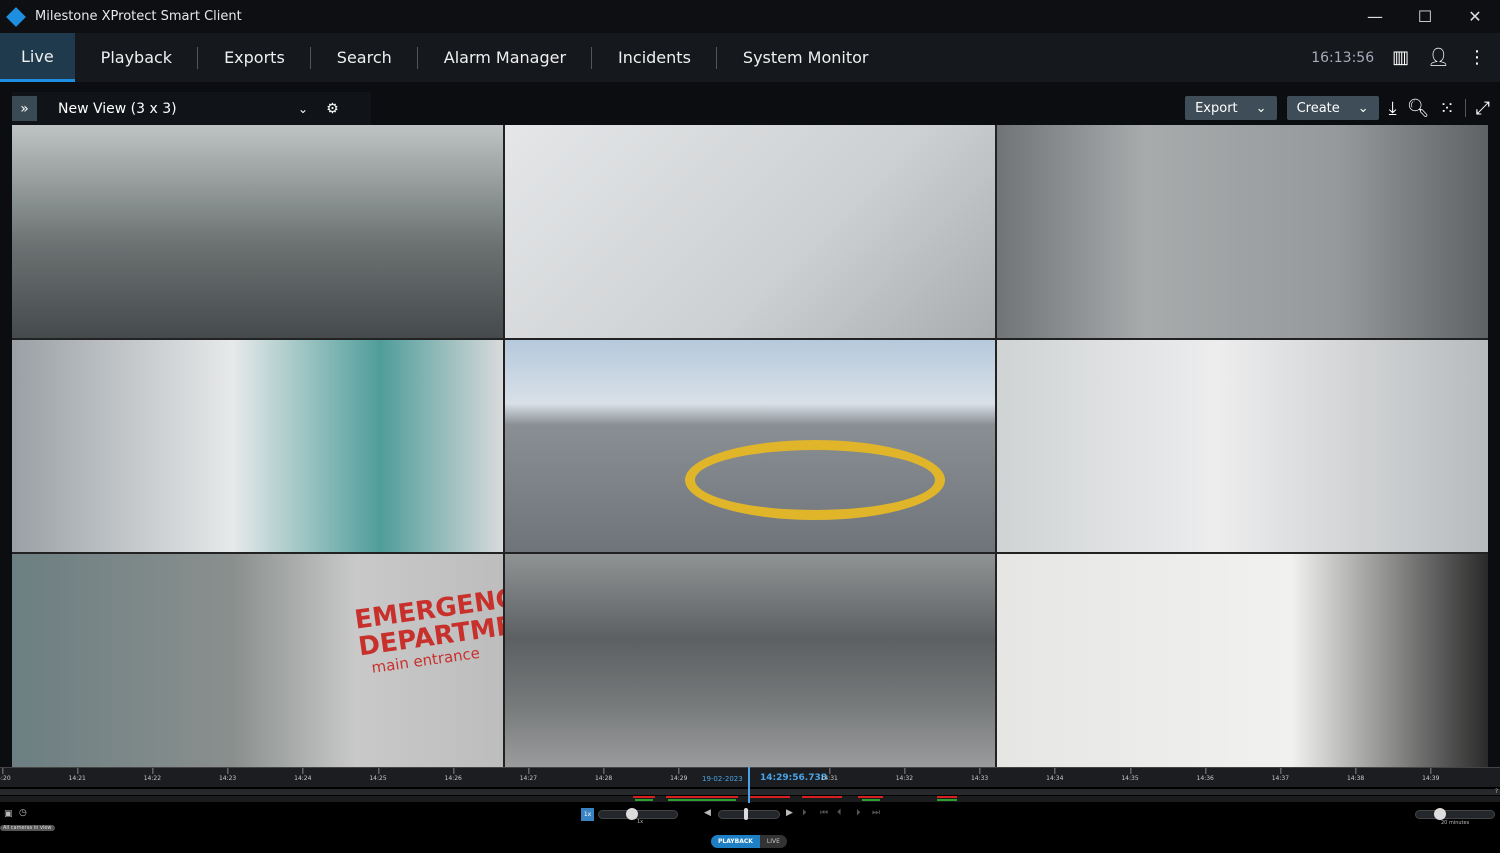 The image size is (1500, 853). I want to click on expand-panel-icon: », so click(24, 108).